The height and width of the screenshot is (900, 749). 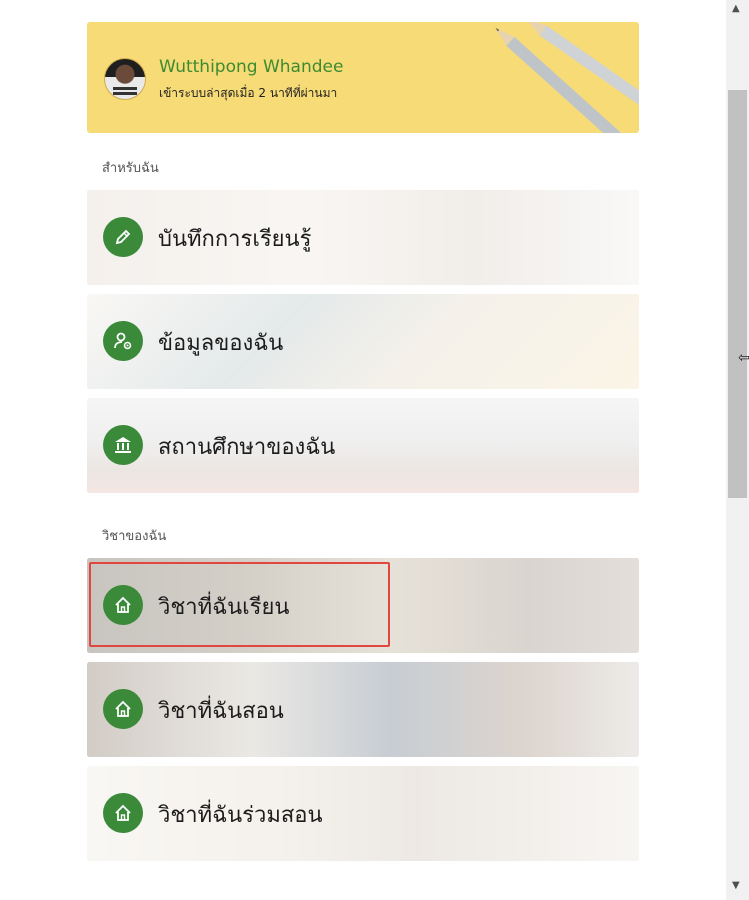 I want to click on tile-label: ข้อมูลของฉัน, so click(x=221, y=343).